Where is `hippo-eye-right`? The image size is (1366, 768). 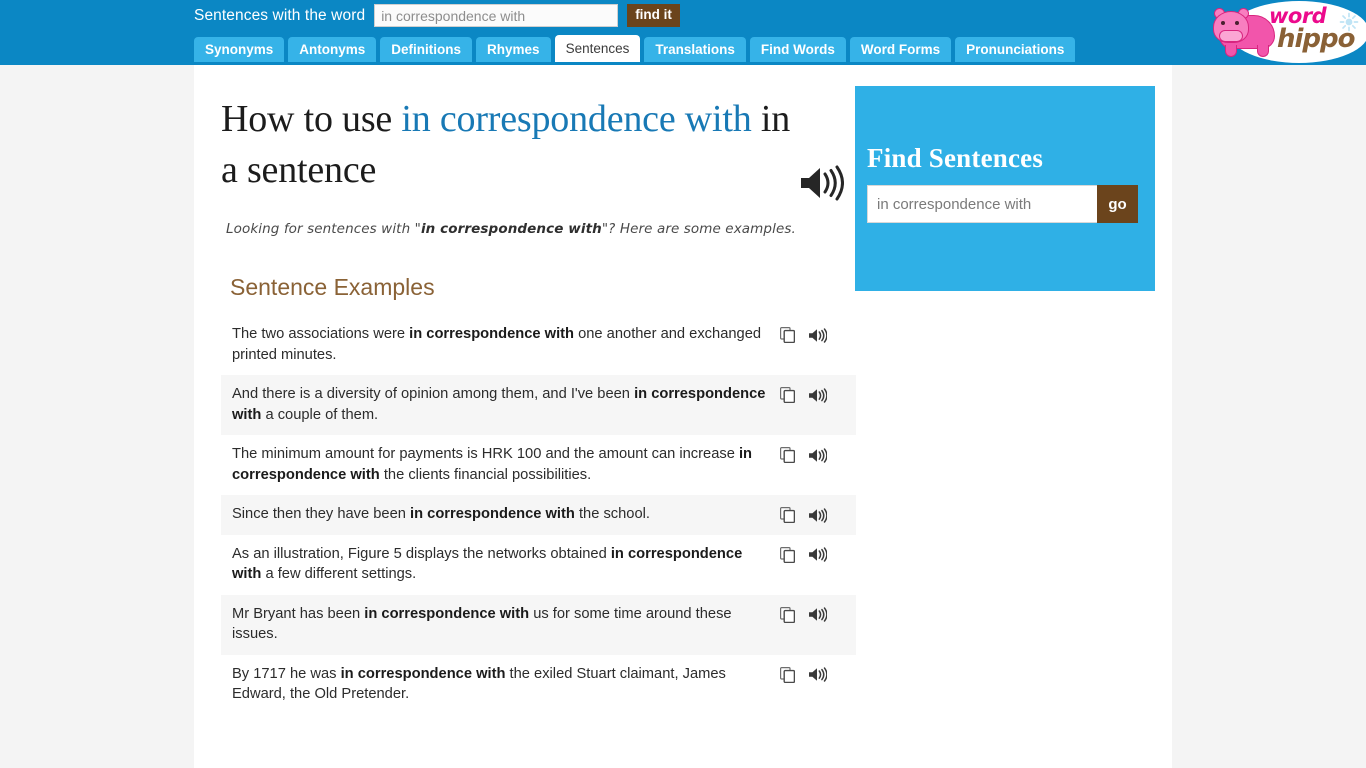
hippo-eye-right is located at coordinates (1237, 23).